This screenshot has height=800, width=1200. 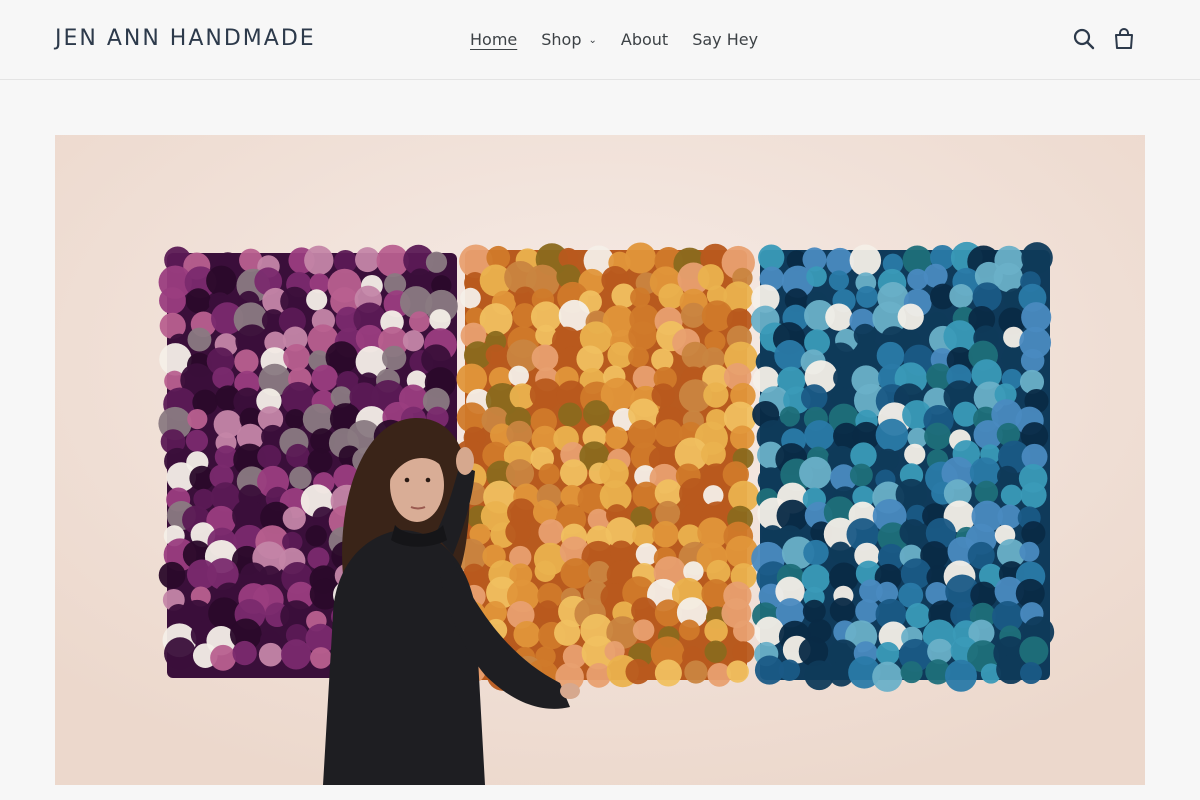 I want to click on nav-shop: Shop ⌄, so click(x=569, y=40).